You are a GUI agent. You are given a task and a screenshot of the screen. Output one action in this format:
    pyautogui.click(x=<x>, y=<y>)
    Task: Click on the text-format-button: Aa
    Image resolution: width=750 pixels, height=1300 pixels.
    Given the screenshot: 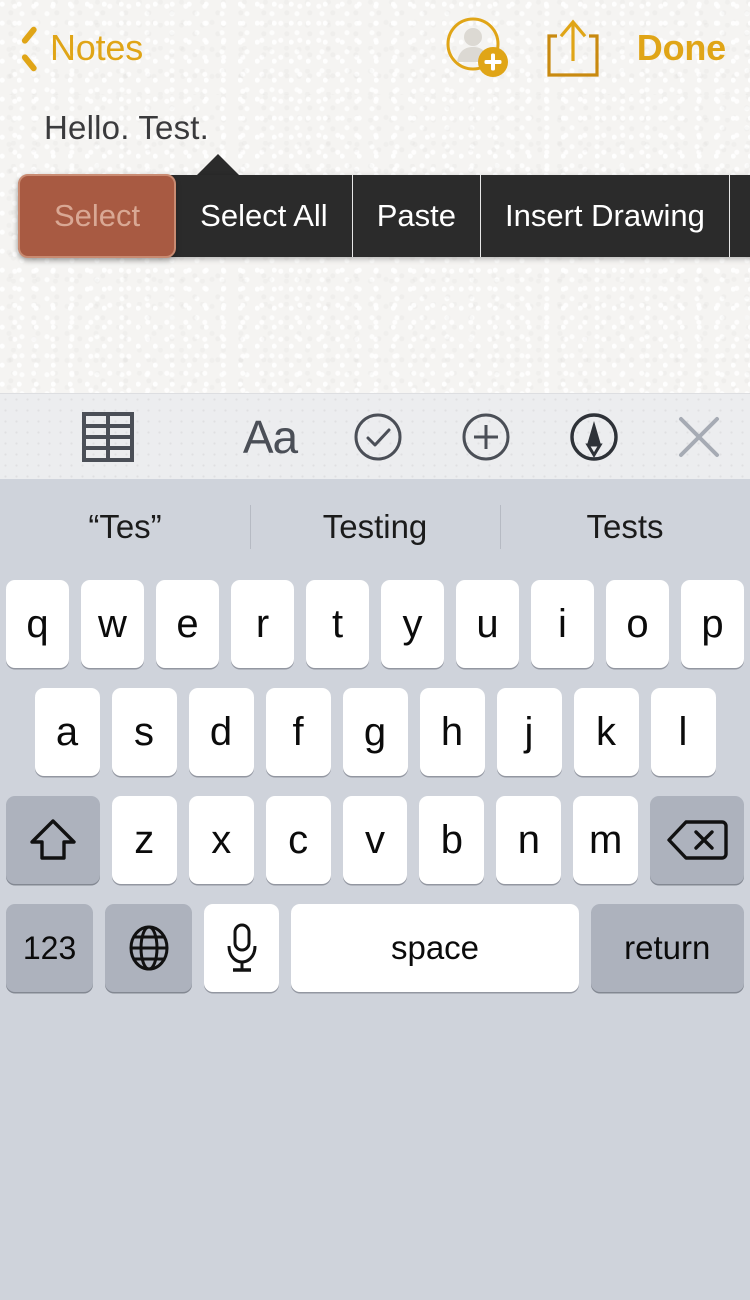 What is the action you would take?
    pyautogui.click(x=270, y=437)
    